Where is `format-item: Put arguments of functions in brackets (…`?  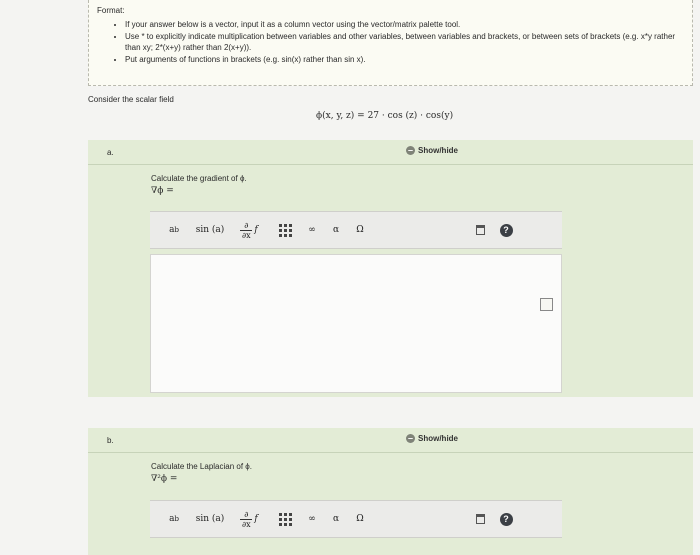
format-item: Put arguments of functions in brackets (… is located at coordinates (404, 59).